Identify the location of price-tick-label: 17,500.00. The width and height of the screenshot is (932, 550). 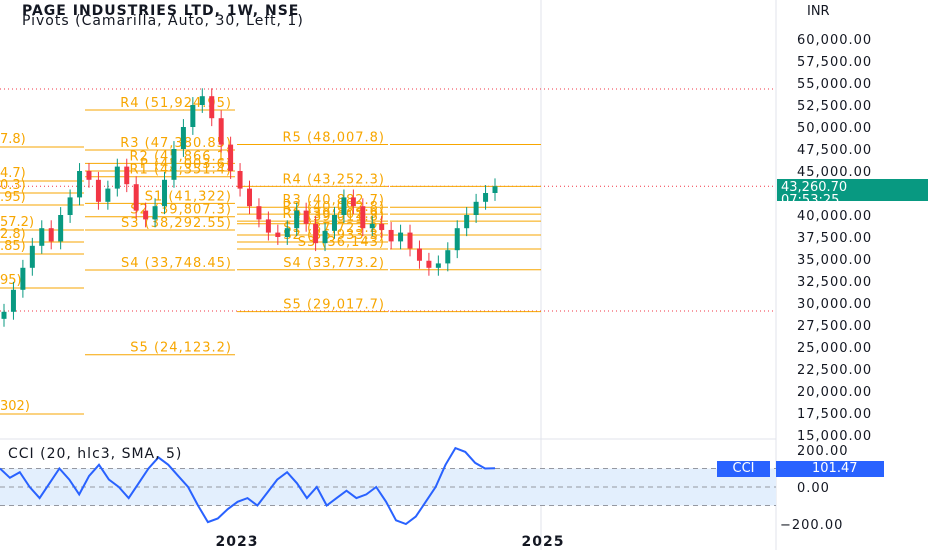
(834, 414).